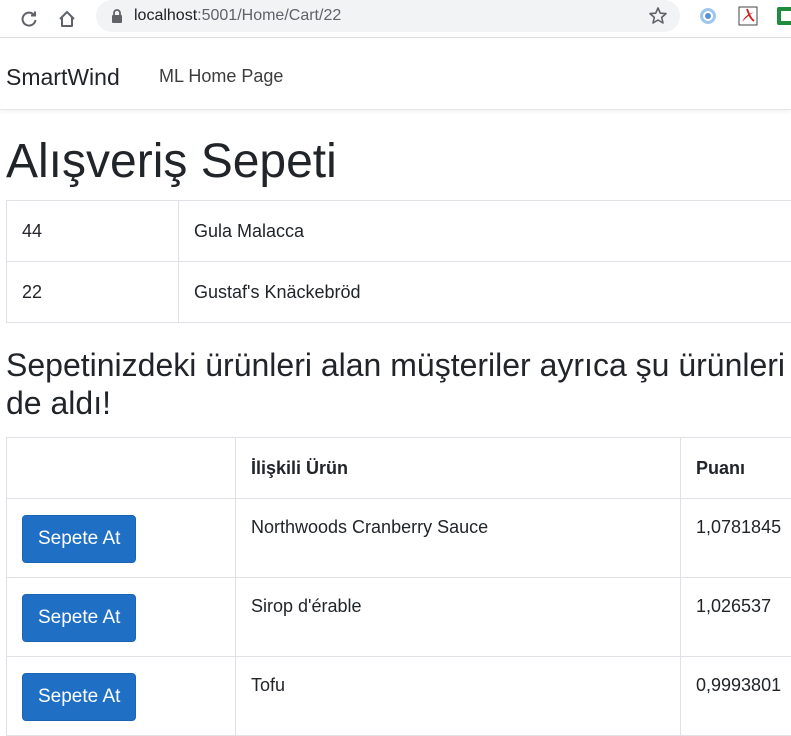  Describe the element at coordinates (485, 292) in the screenshot. I see `cart-product-cell: Gustaf's Knäckebröd` at that location.